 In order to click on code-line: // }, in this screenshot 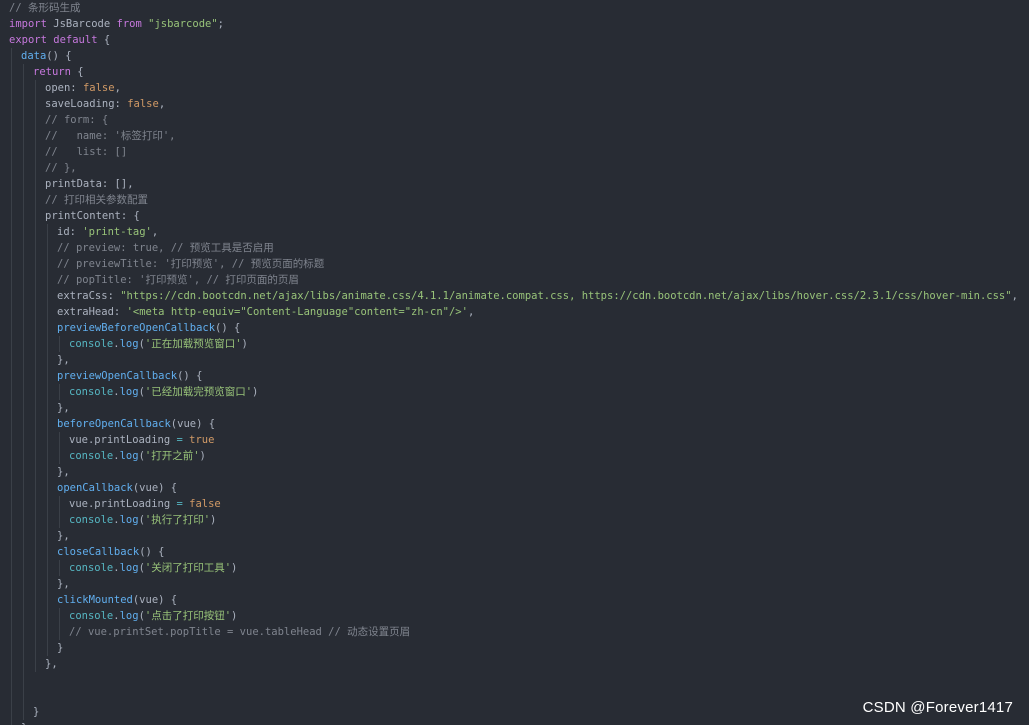, I will do `click(513, 168)`.